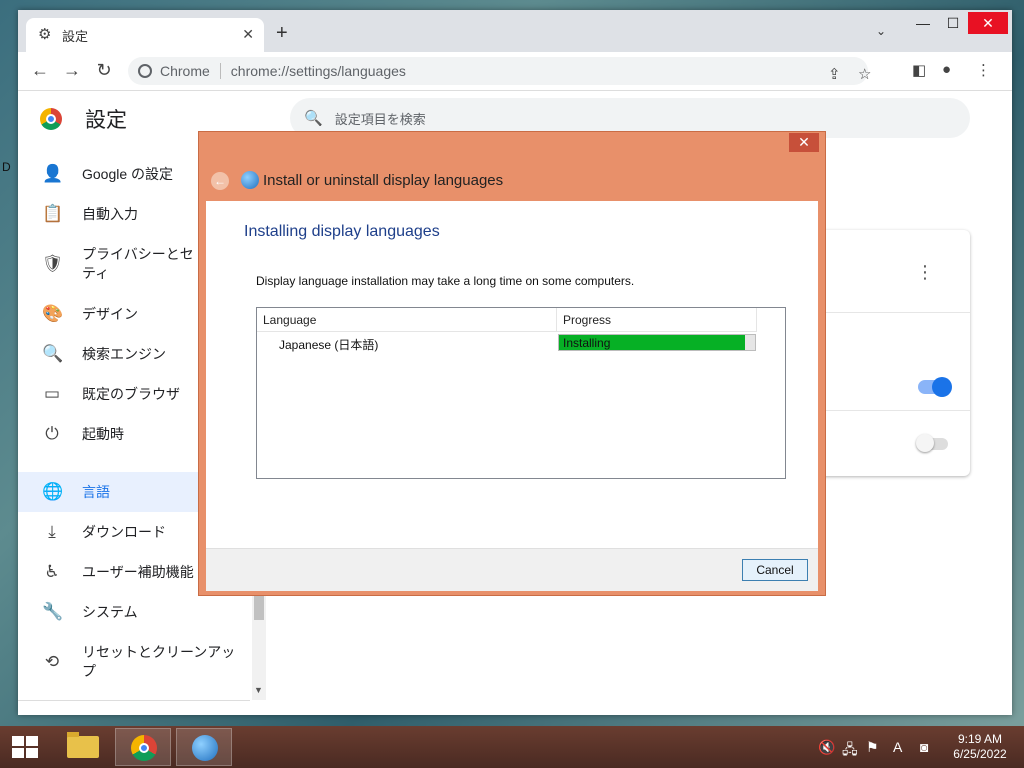 This screenshot has width=1024, height=768. Describe the element at coordinates (804, 142) in the screenshot. I see `dialog-close-button: ✕` at that location.